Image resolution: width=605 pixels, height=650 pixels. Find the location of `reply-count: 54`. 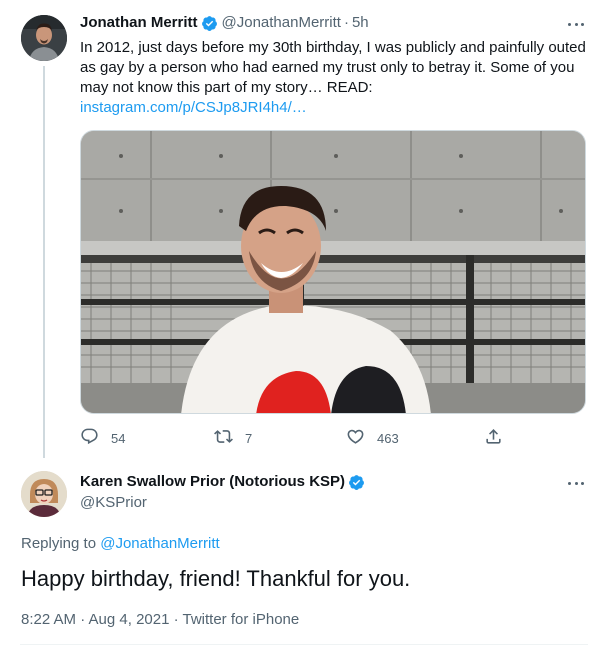

reply-count: 54 is located at coordinates (118, 438).